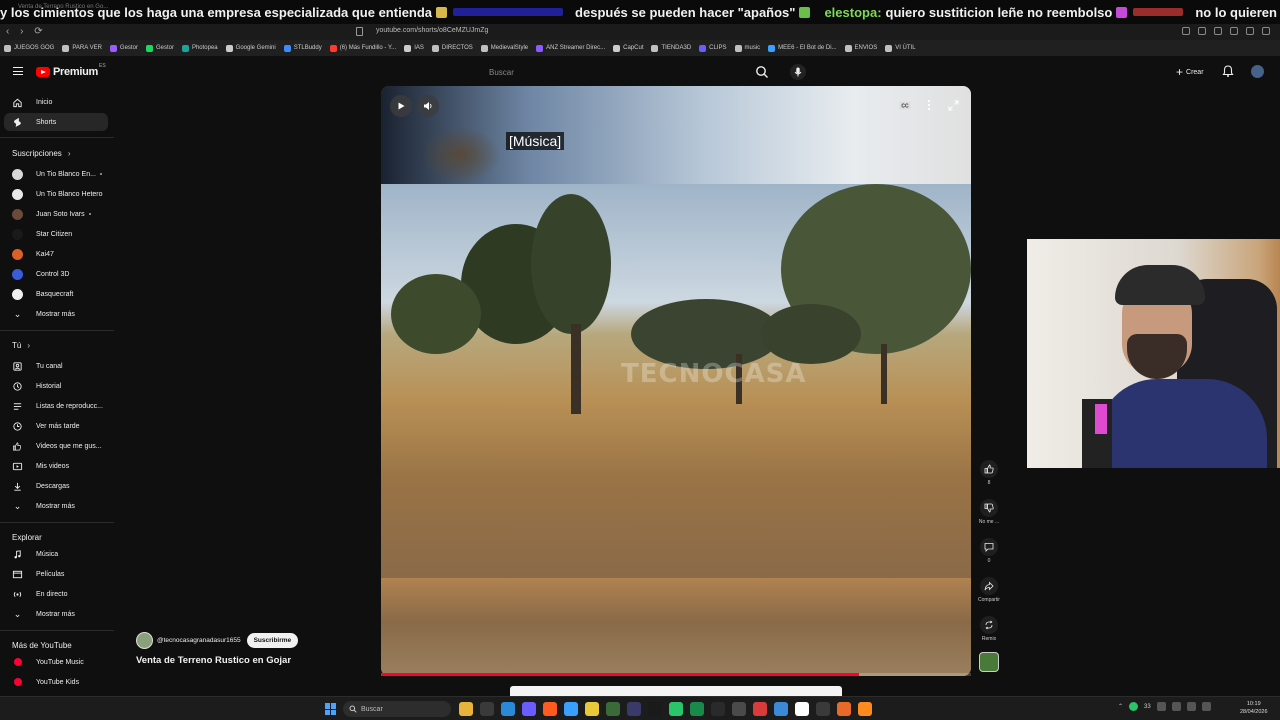  What do you see at coordinates (628, 48) in the screenshot?
I see `bookmark-item: CapCut` at bounding box center [628, 48].